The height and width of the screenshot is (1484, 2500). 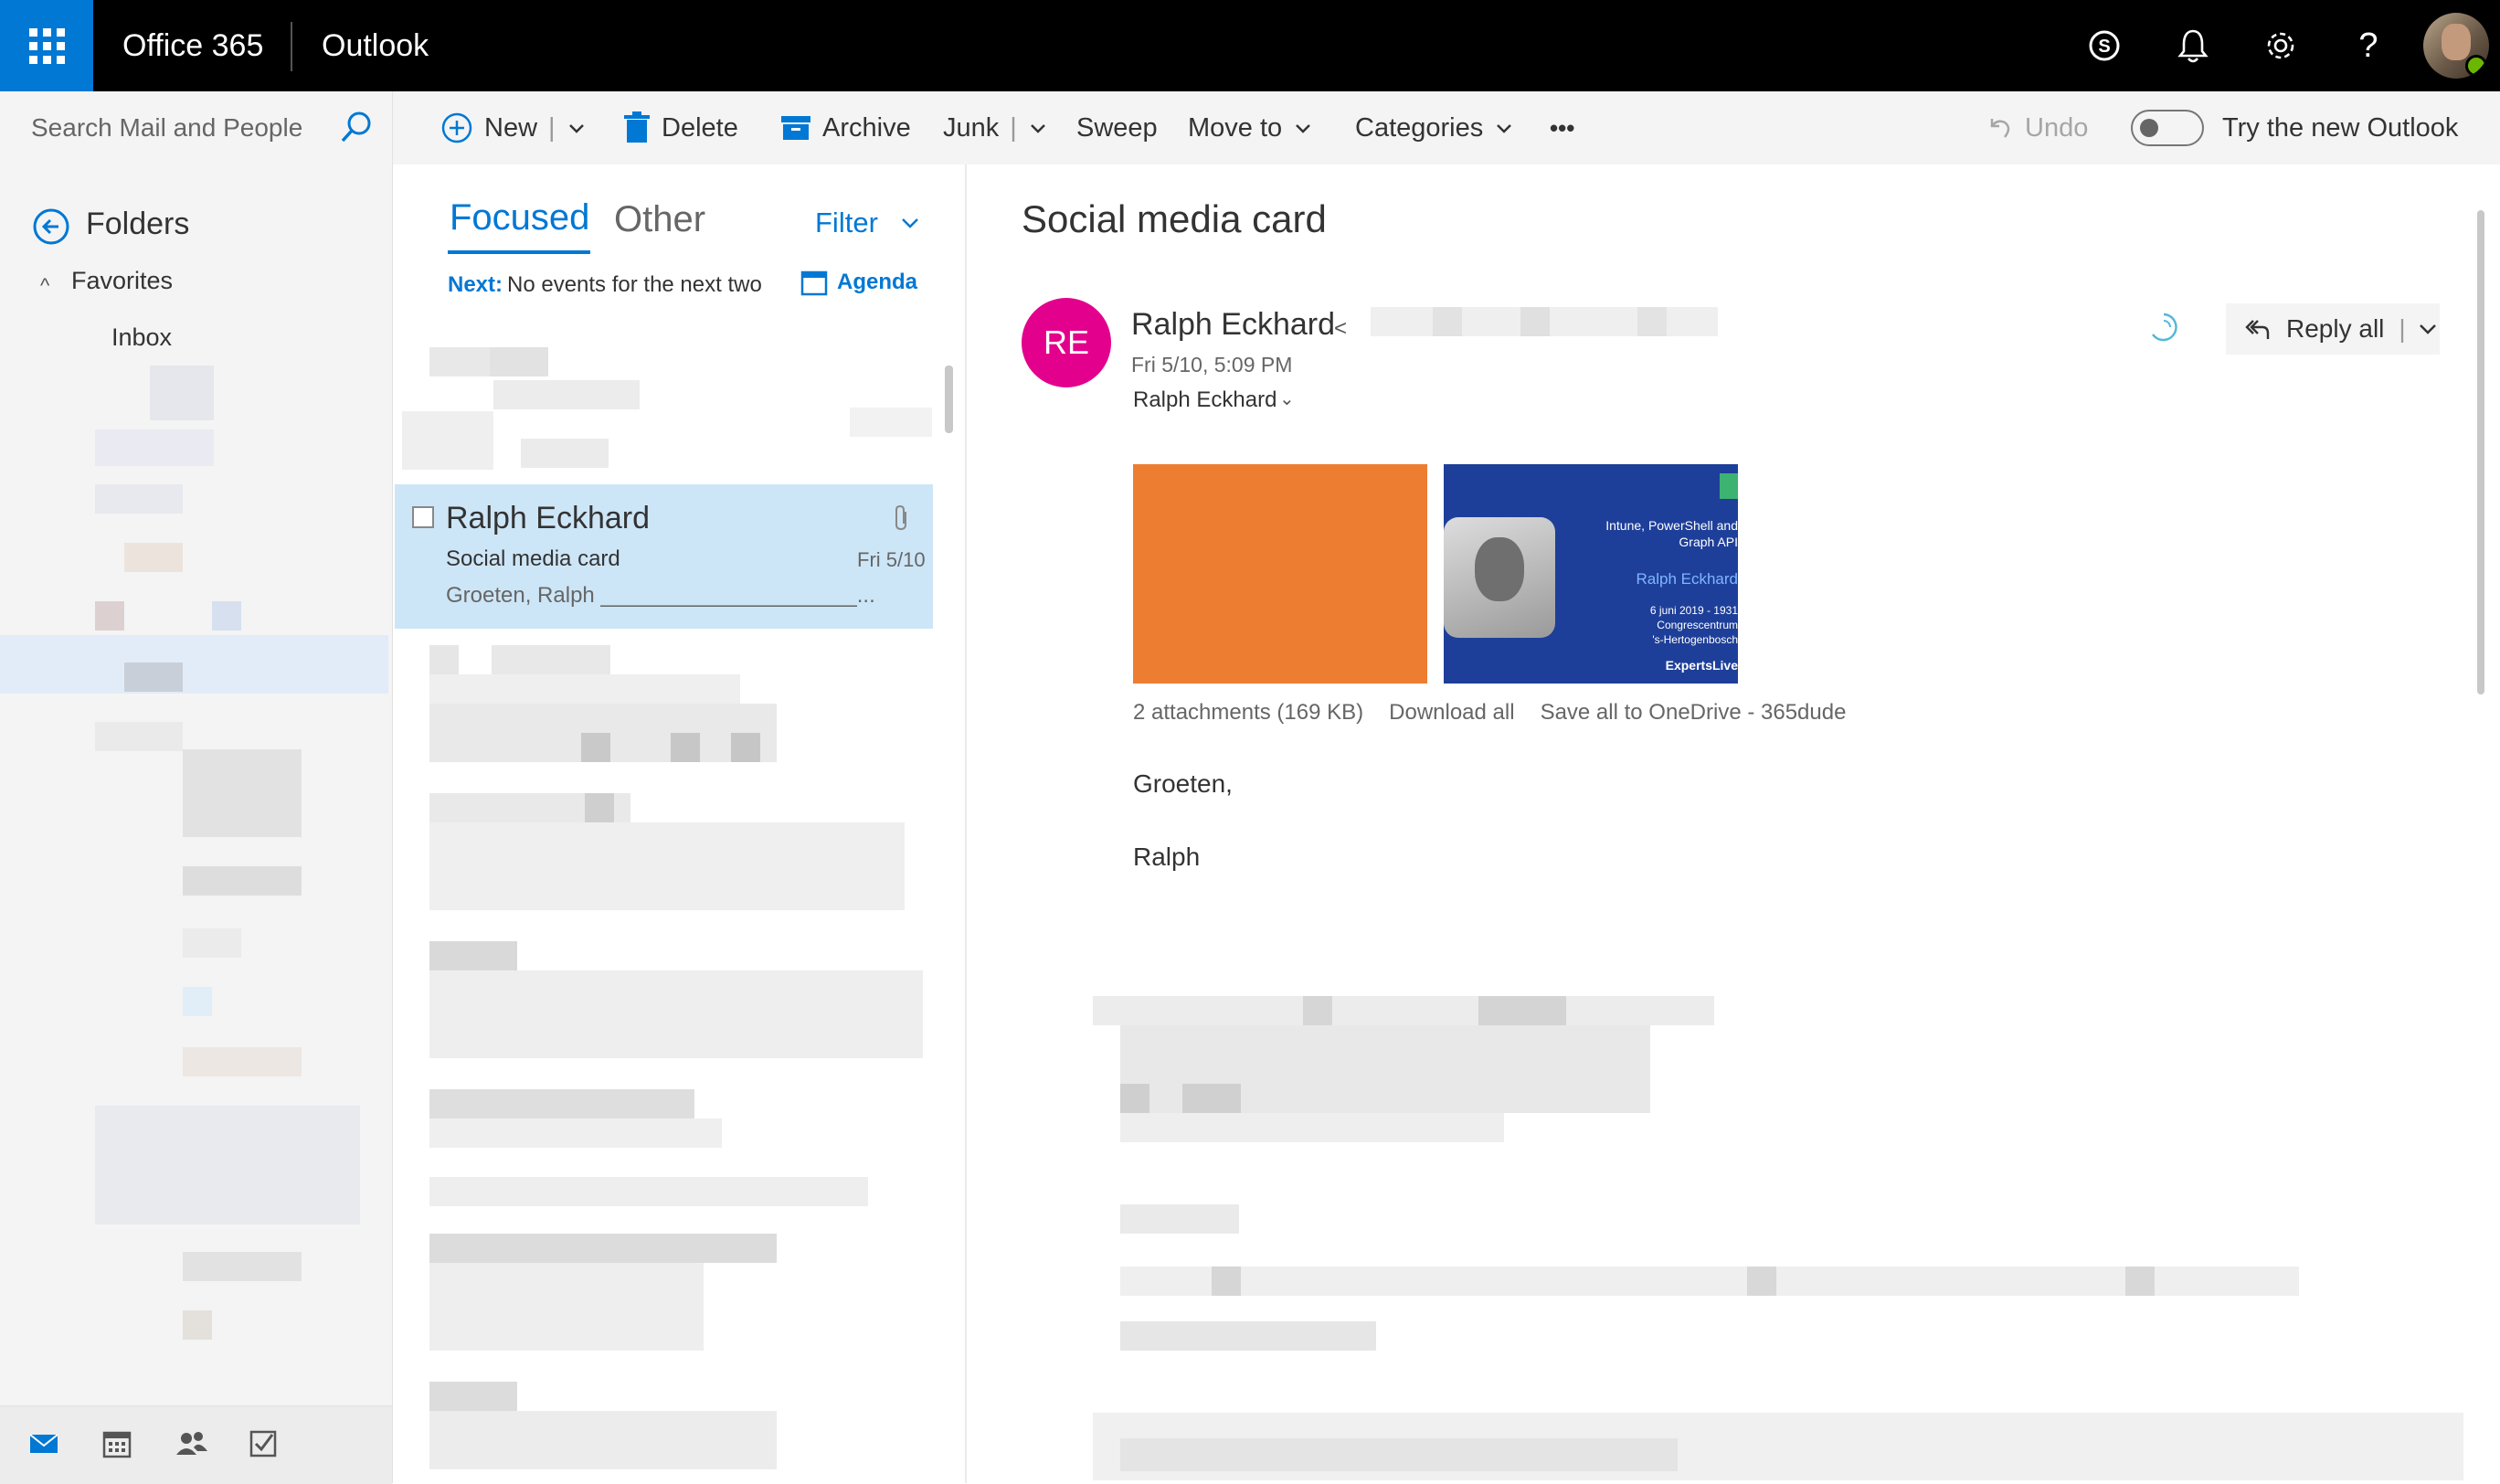 I want to click on favorites-heading: Favorites, so click(x=122, y=281).